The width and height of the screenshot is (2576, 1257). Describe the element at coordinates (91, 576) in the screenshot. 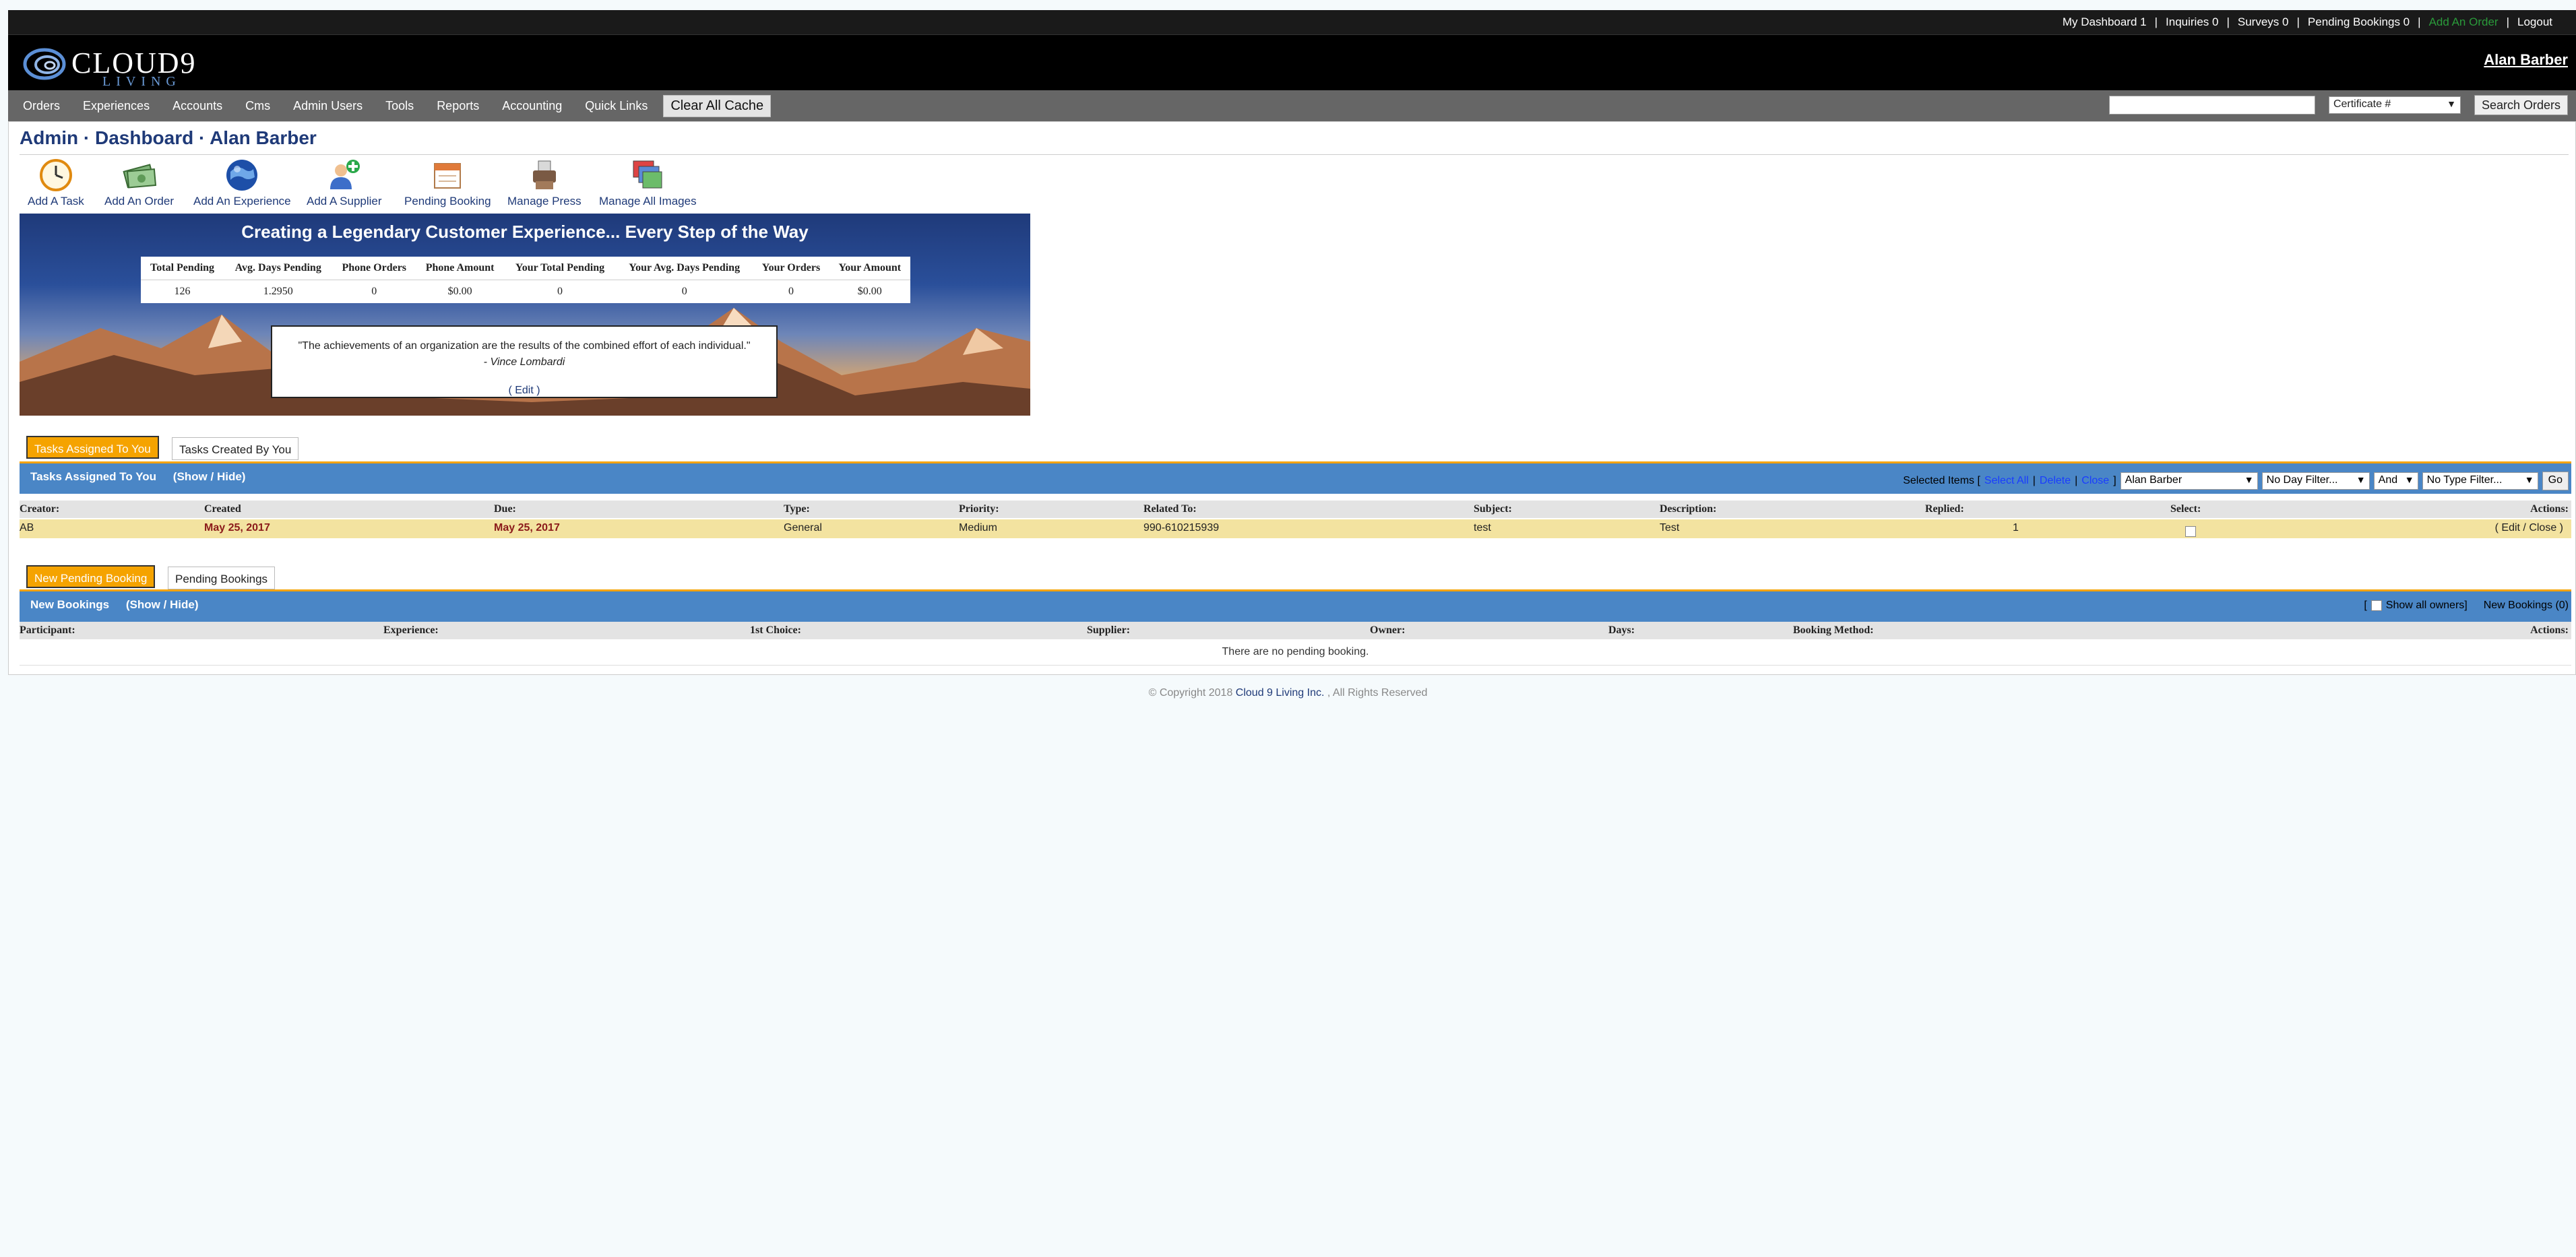

I see `tab-new-pending-booking: New Pending Booking` at that location.